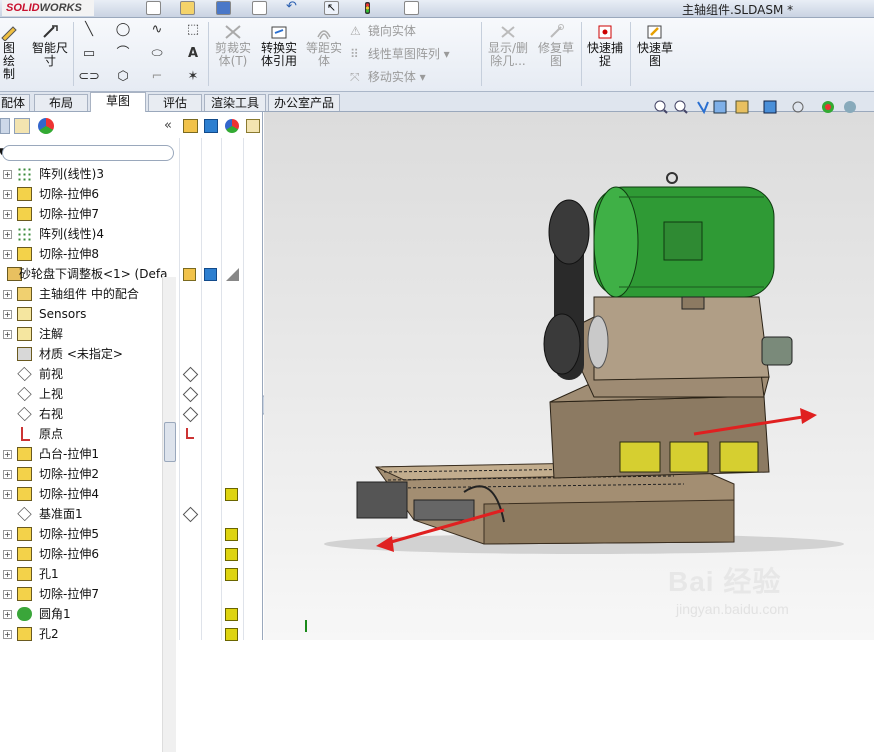  I want to click on hide-show-items-icon, so click(798, 107).